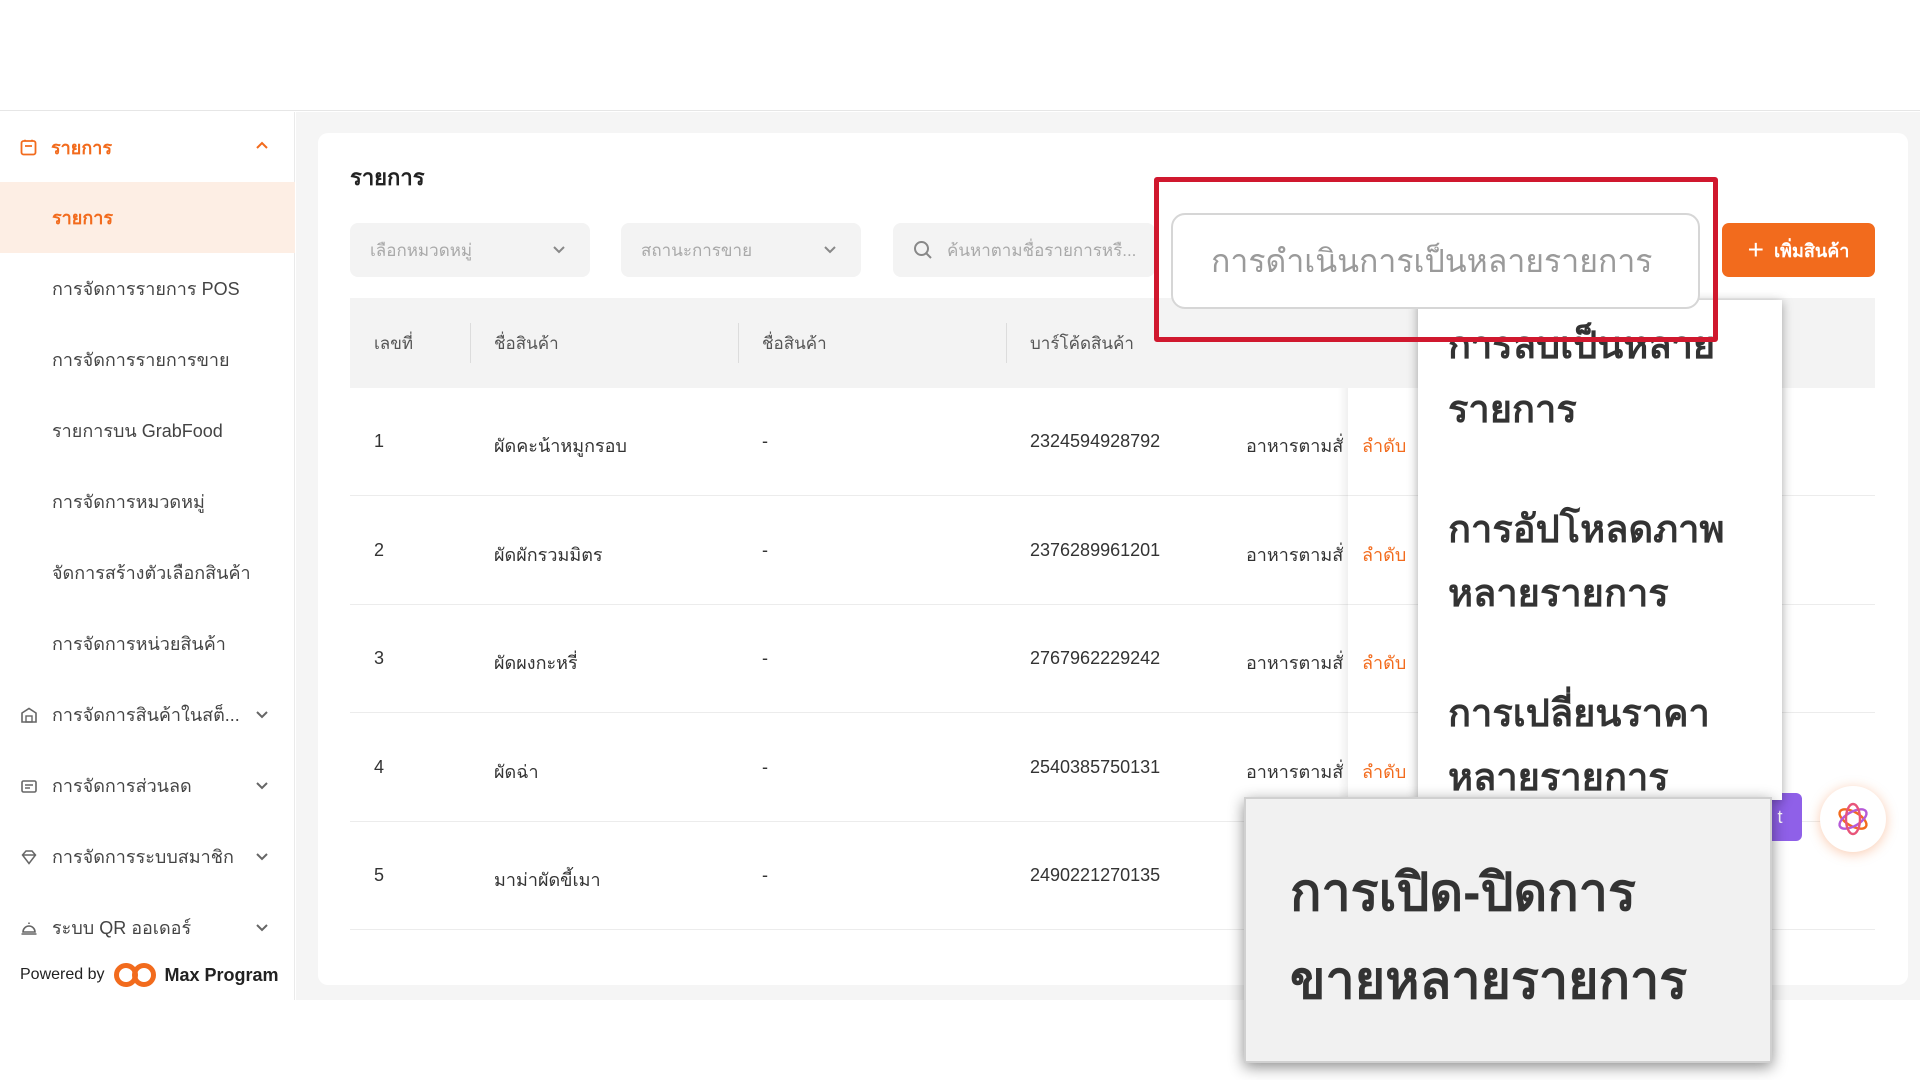 The image size is (1920, 1080). Describe the element at coordinates (122, 928) in the screenshot. I see `sidebar-group-label: ระบบ QR ออเดอร์` at that location.